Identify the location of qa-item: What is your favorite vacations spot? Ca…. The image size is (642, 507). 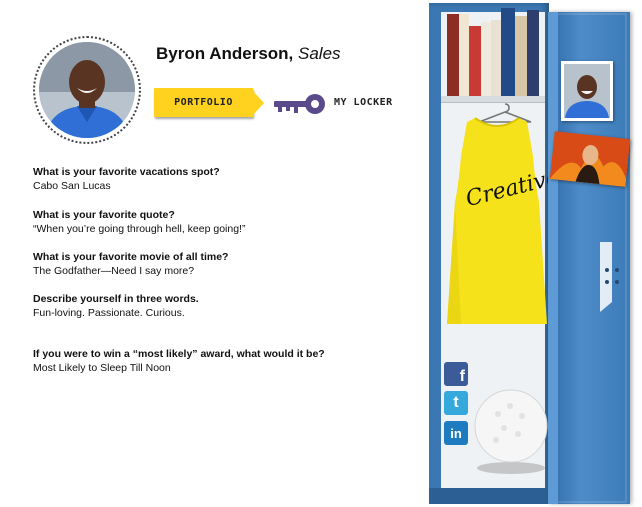
(223, 179).